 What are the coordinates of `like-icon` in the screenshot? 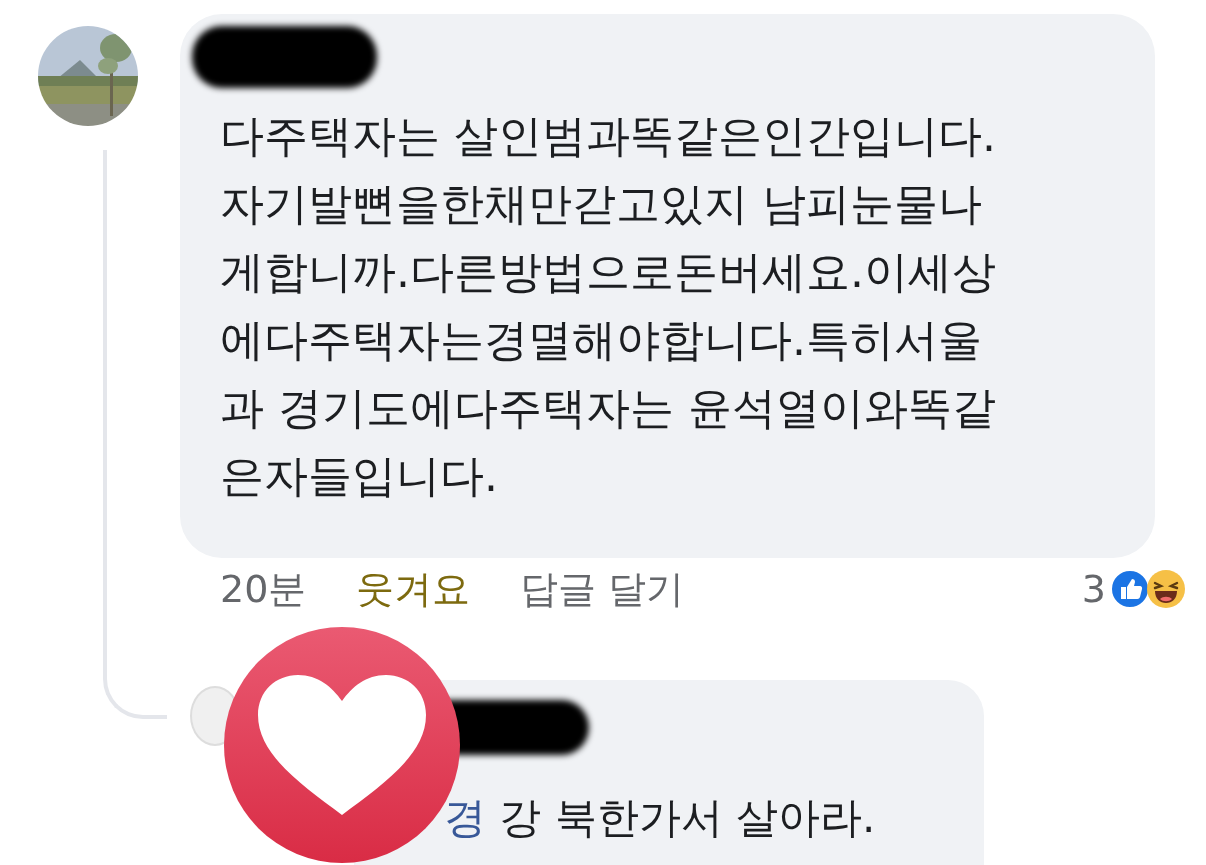 It's located at (1130, 589).